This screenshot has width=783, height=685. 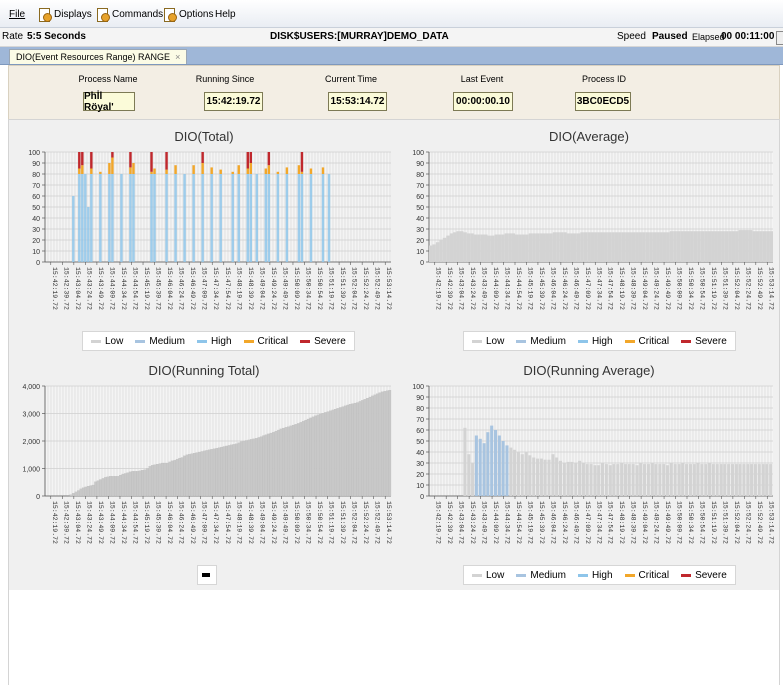 What do you see at coordinates (598, 522) in the screenshot?
I see `x-tick-label: 15:47:34.72` at bounding box center [598, 522].